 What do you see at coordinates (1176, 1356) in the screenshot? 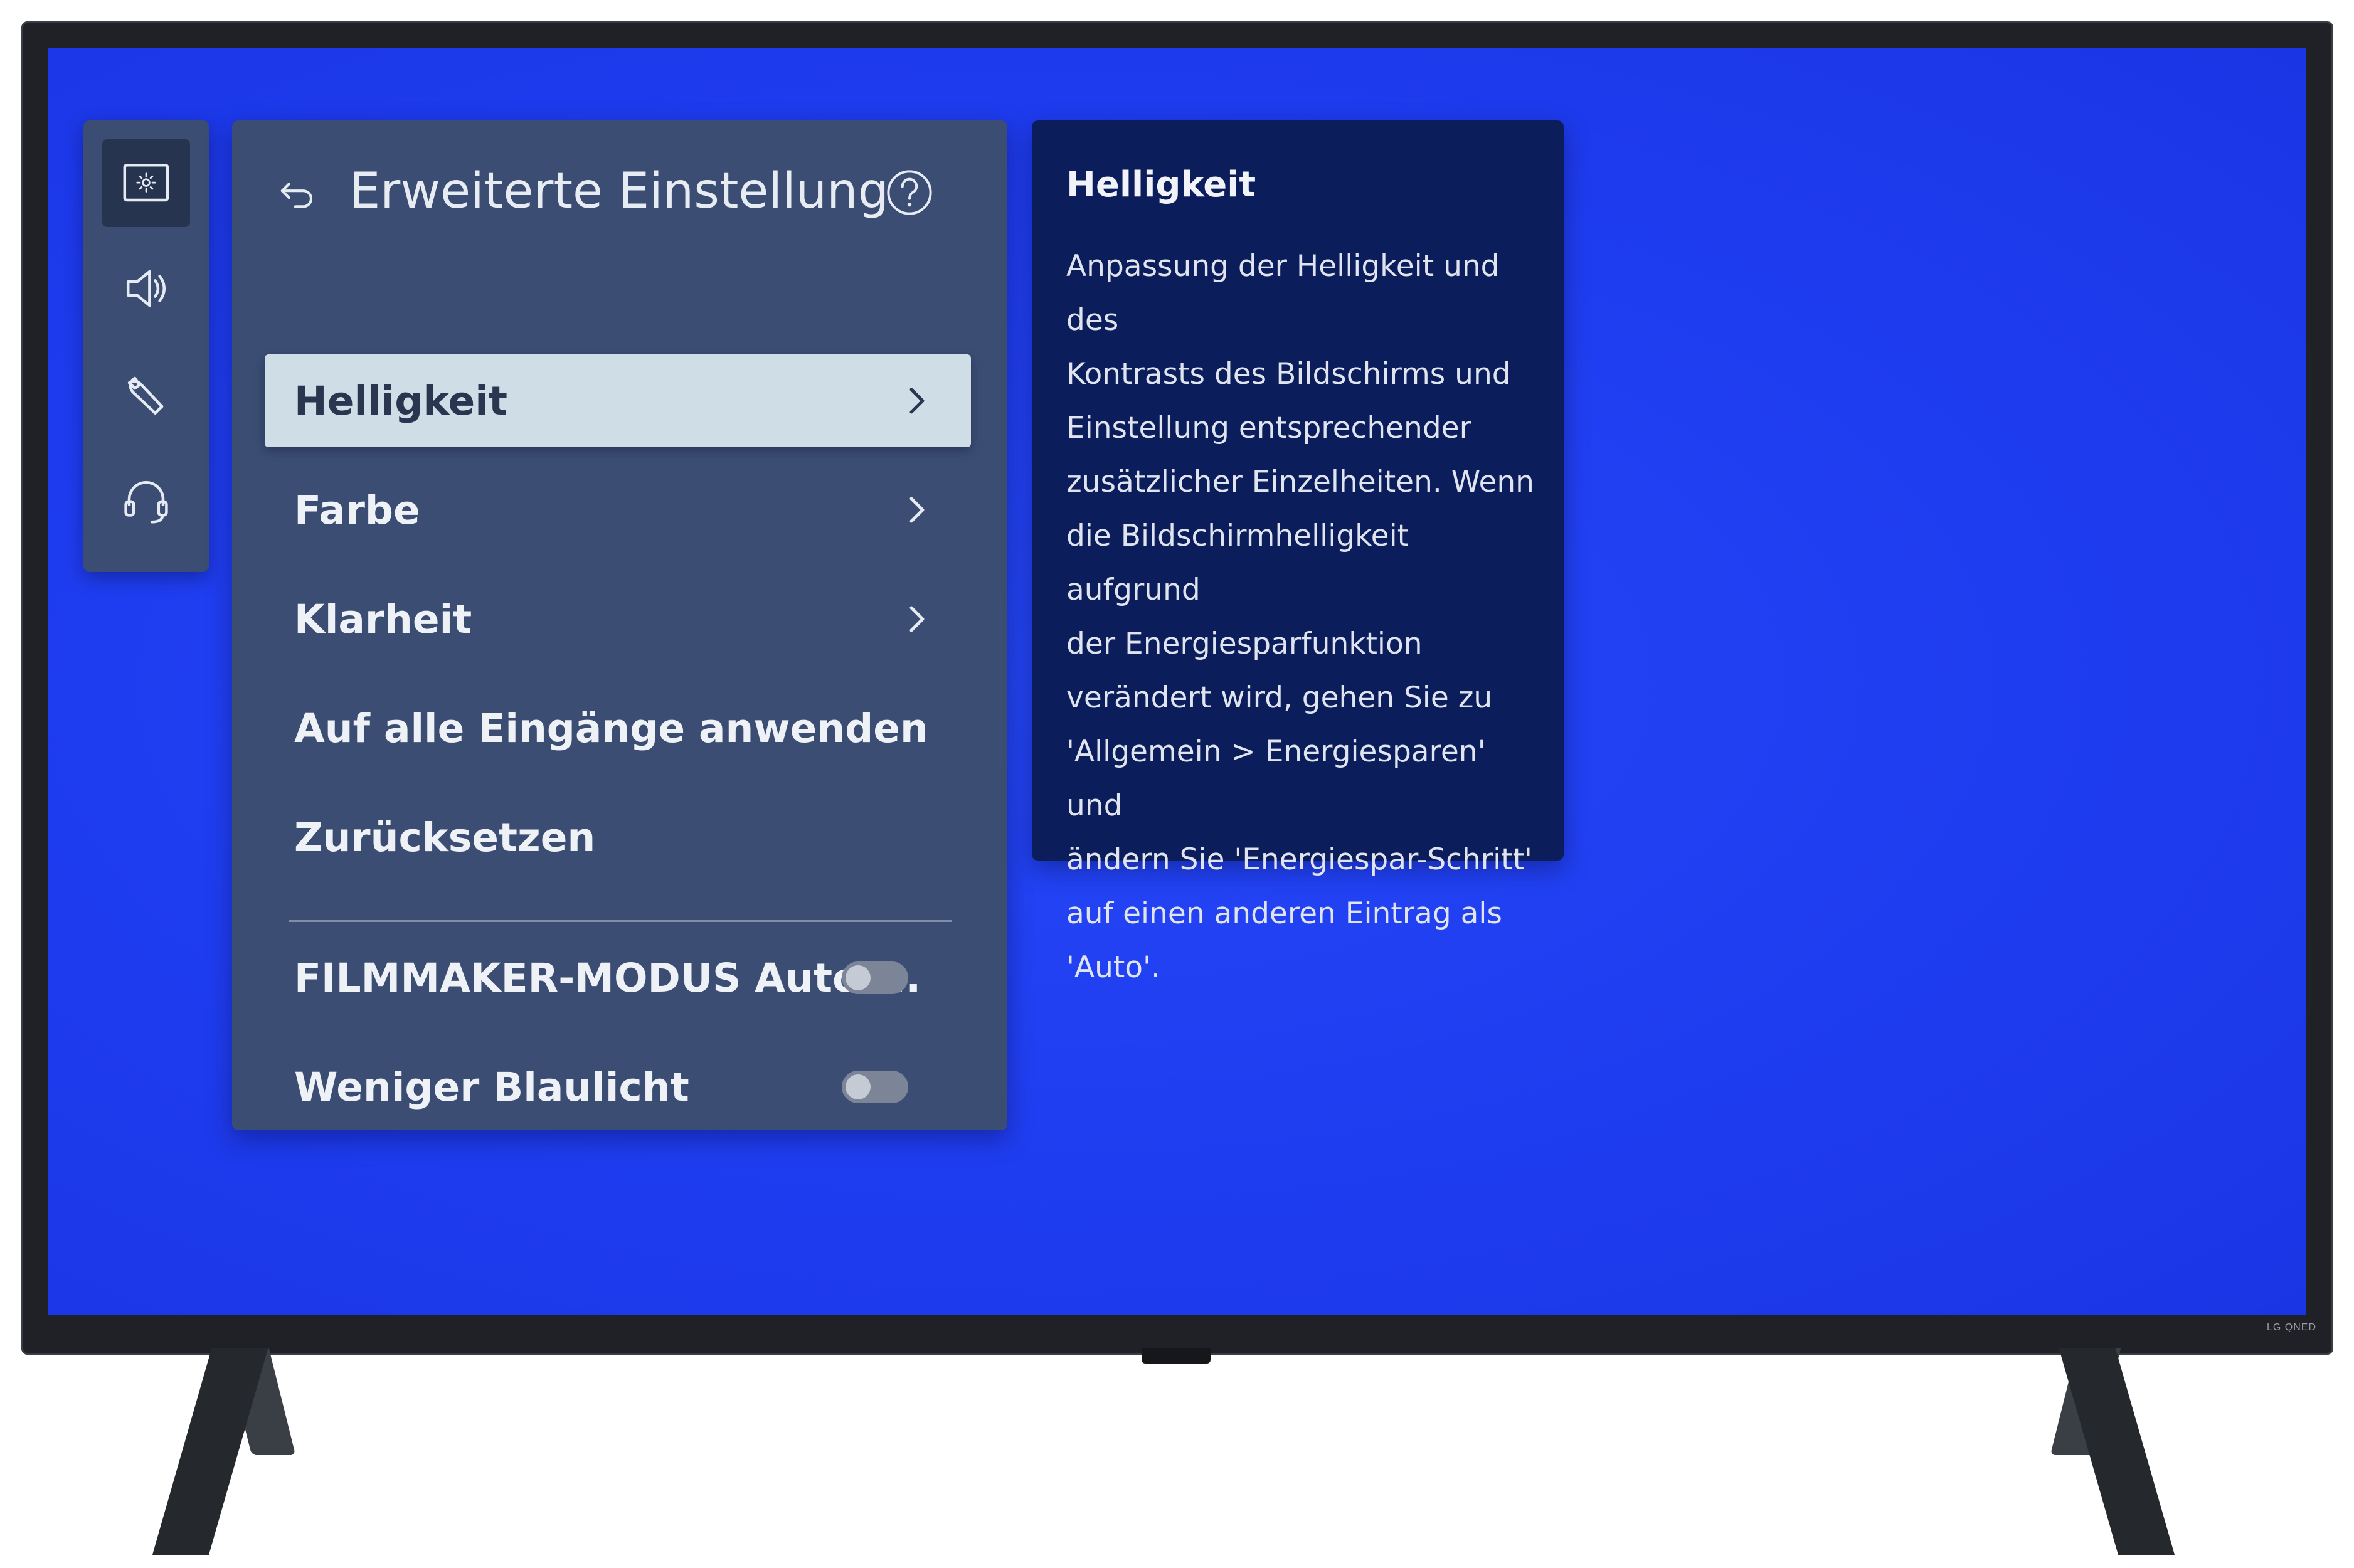
I see `ir-sensor` at bounding box center [1176, 1356].